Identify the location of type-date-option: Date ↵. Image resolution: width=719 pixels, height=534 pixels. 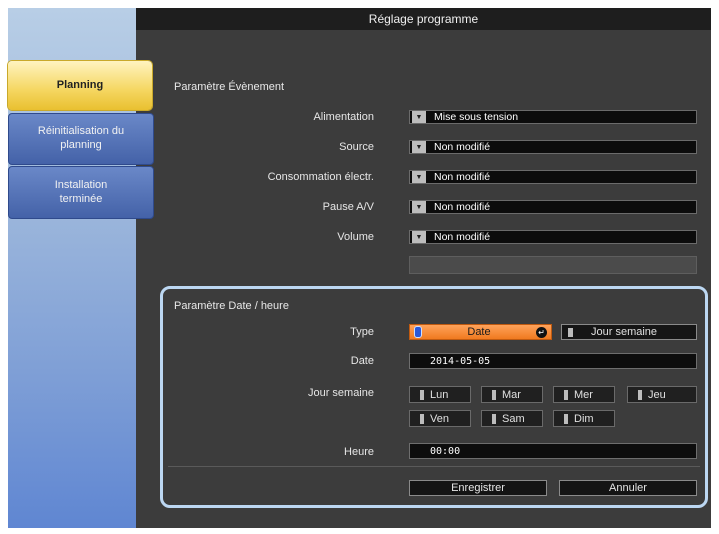
(480, 332).